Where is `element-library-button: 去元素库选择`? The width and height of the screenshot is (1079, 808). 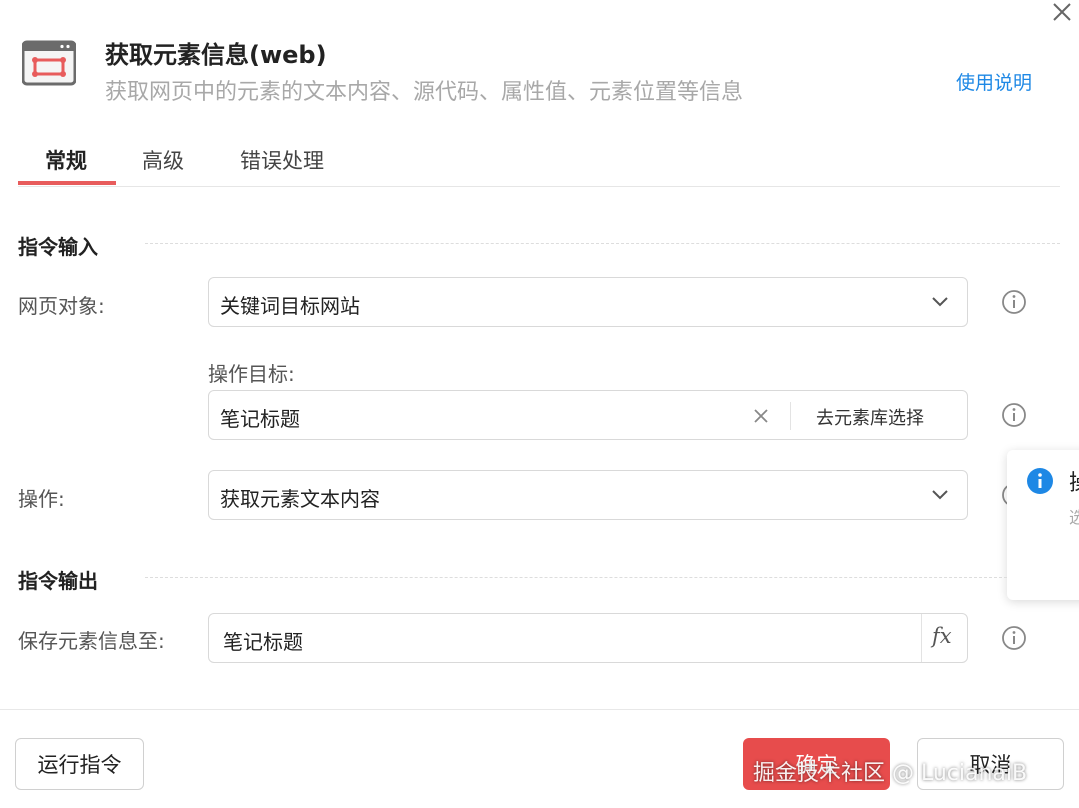 element-library-button: 去元素库选择 is located at coordinates (870, 417).